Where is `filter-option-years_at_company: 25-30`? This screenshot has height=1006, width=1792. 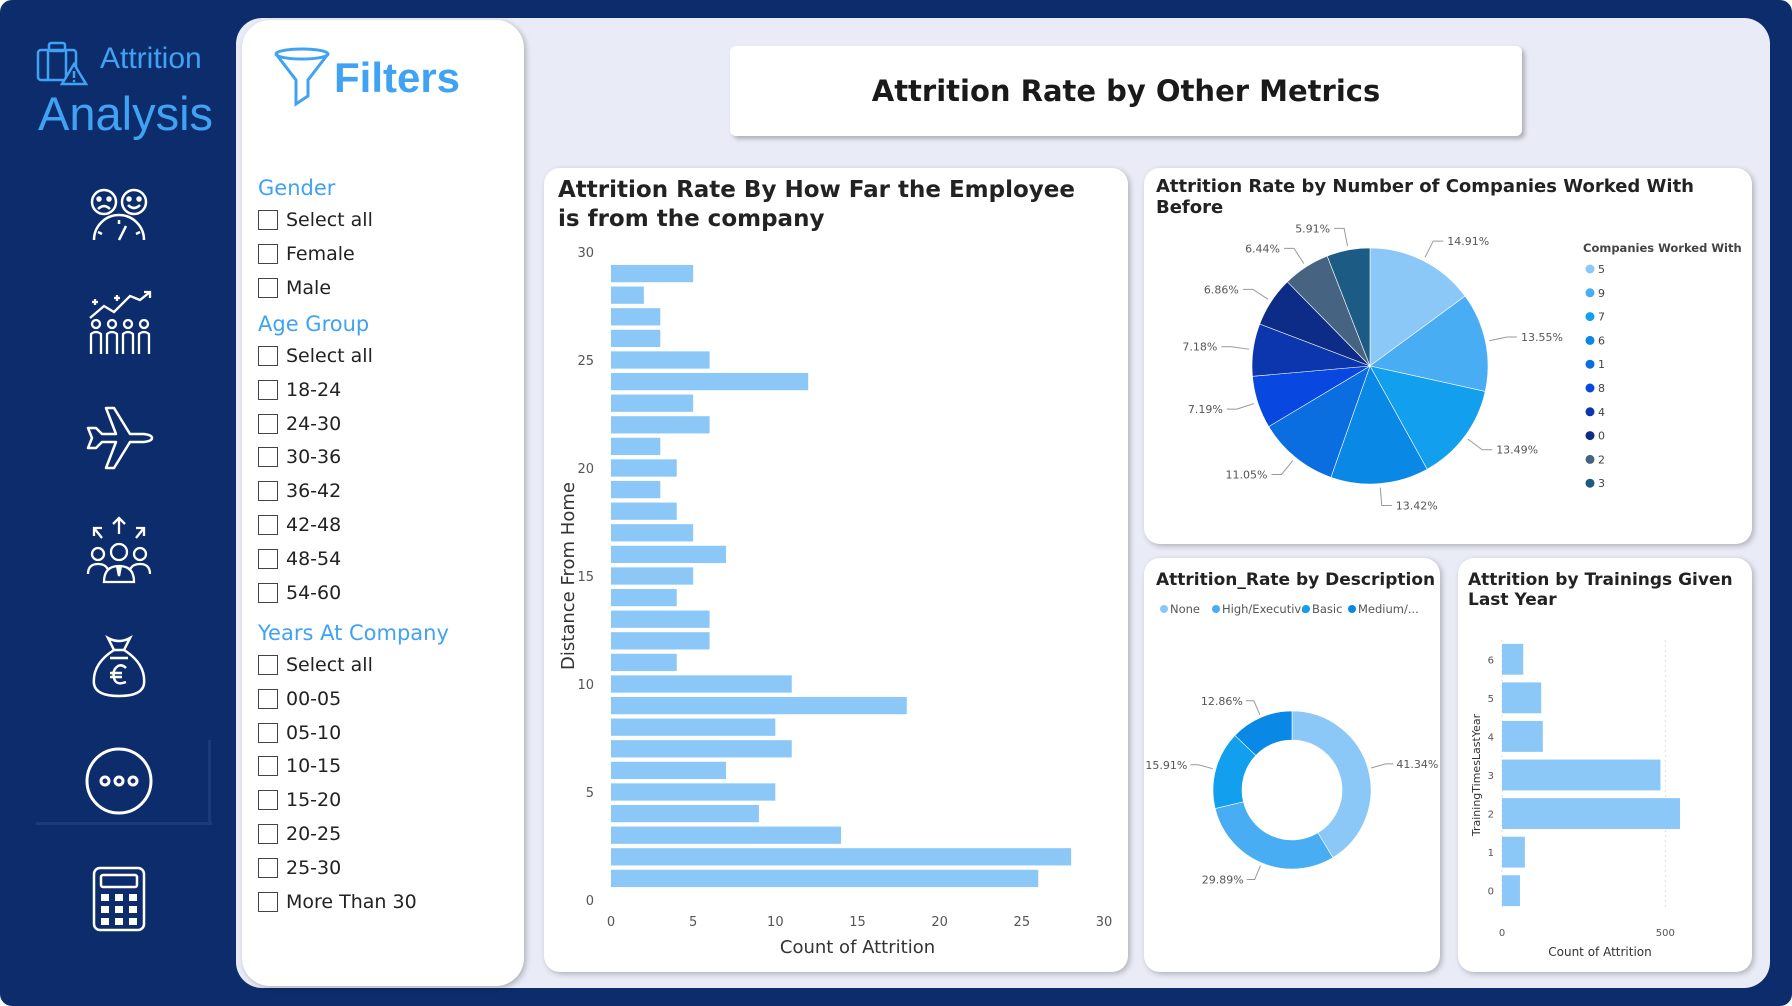
filter-option-years_at_company: 25-30 is located at coordinates (299, 868).